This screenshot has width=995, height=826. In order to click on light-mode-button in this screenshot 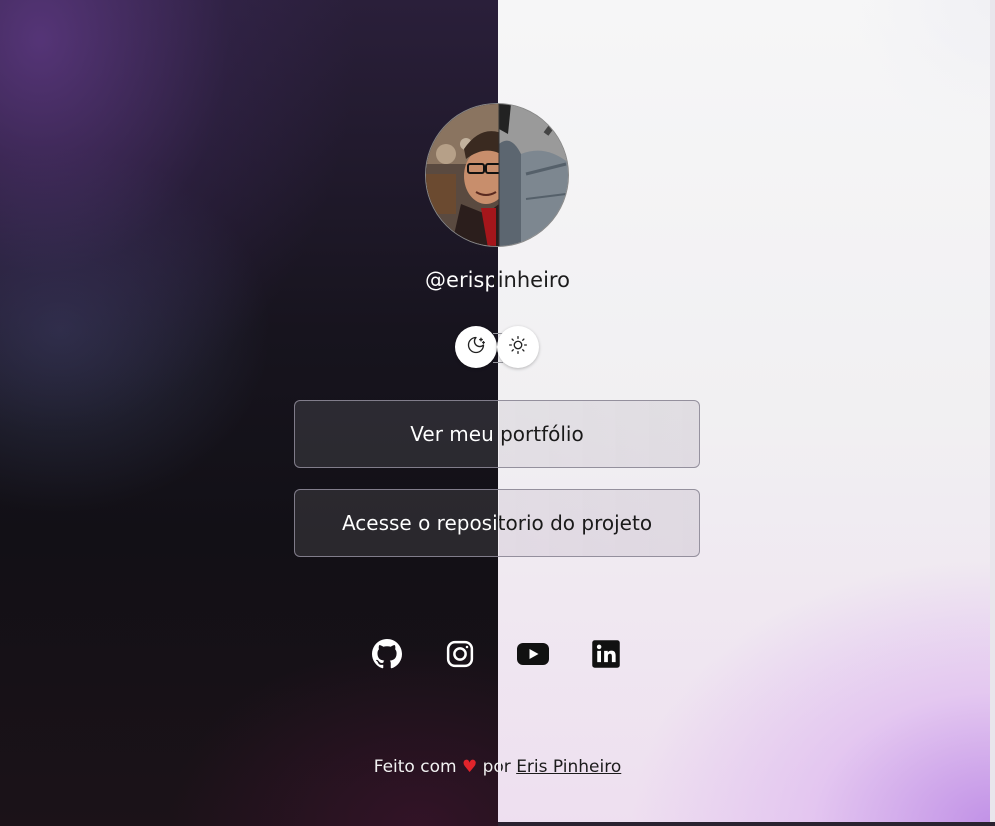, I will do `click(518, 347)`.